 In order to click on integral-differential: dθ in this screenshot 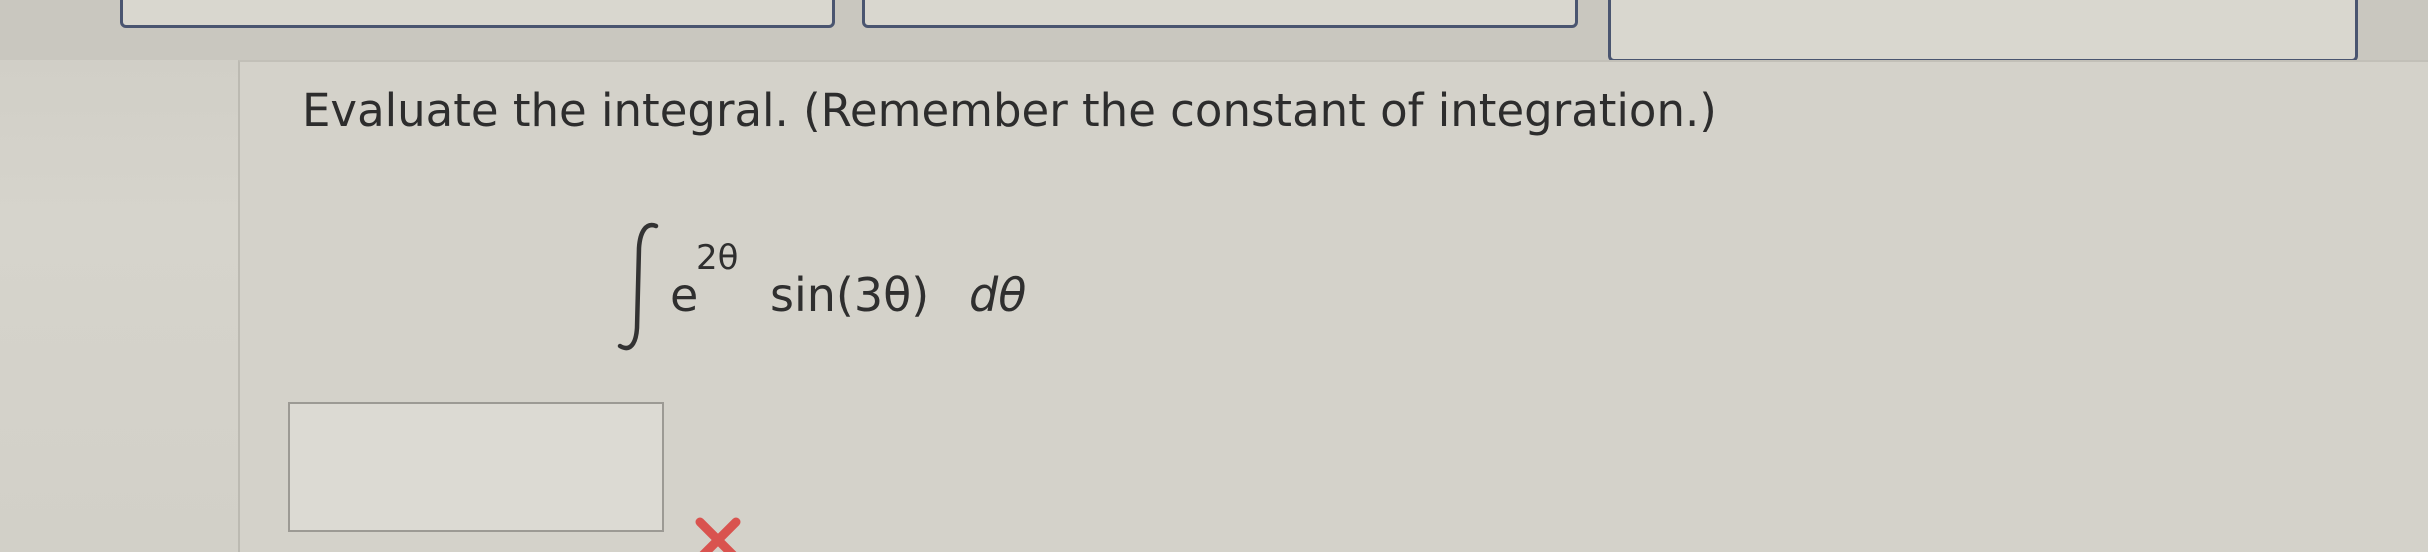, I will do `click(998, 295)`.